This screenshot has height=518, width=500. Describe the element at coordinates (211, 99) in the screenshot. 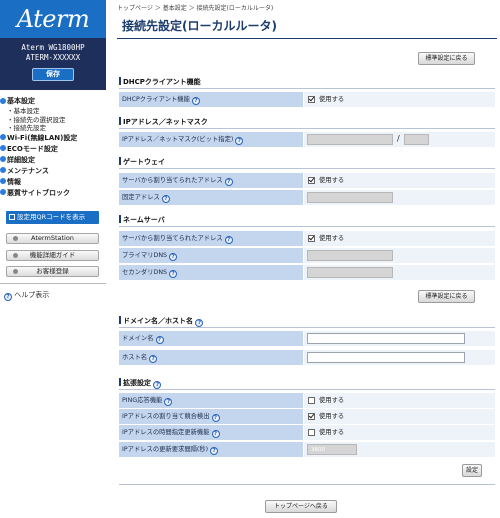

I see `row-label: DHCPクライアント機能 ?` at that location.